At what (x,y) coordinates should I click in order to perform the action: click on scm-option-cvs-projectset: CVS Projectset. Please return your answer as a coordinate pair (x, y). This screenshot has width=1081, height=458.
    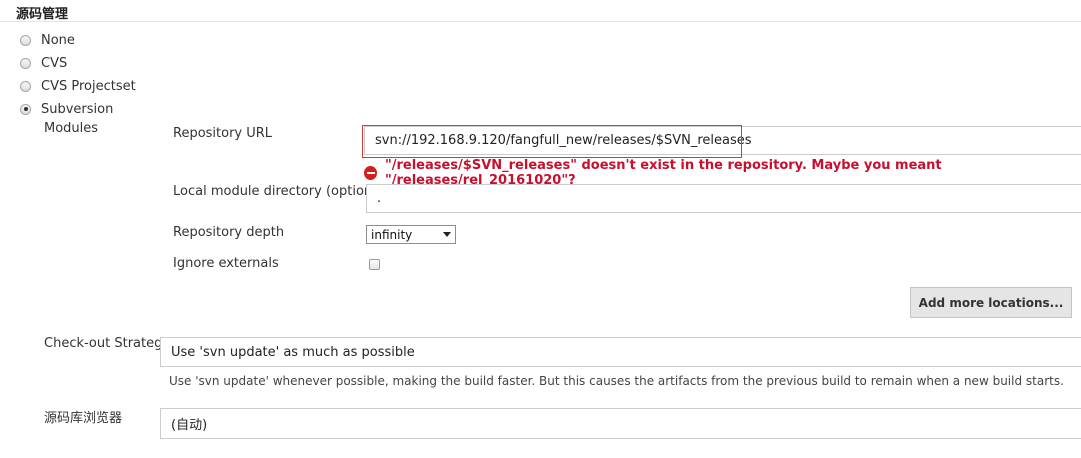
    Looking at the image, I should click on (78, 86).